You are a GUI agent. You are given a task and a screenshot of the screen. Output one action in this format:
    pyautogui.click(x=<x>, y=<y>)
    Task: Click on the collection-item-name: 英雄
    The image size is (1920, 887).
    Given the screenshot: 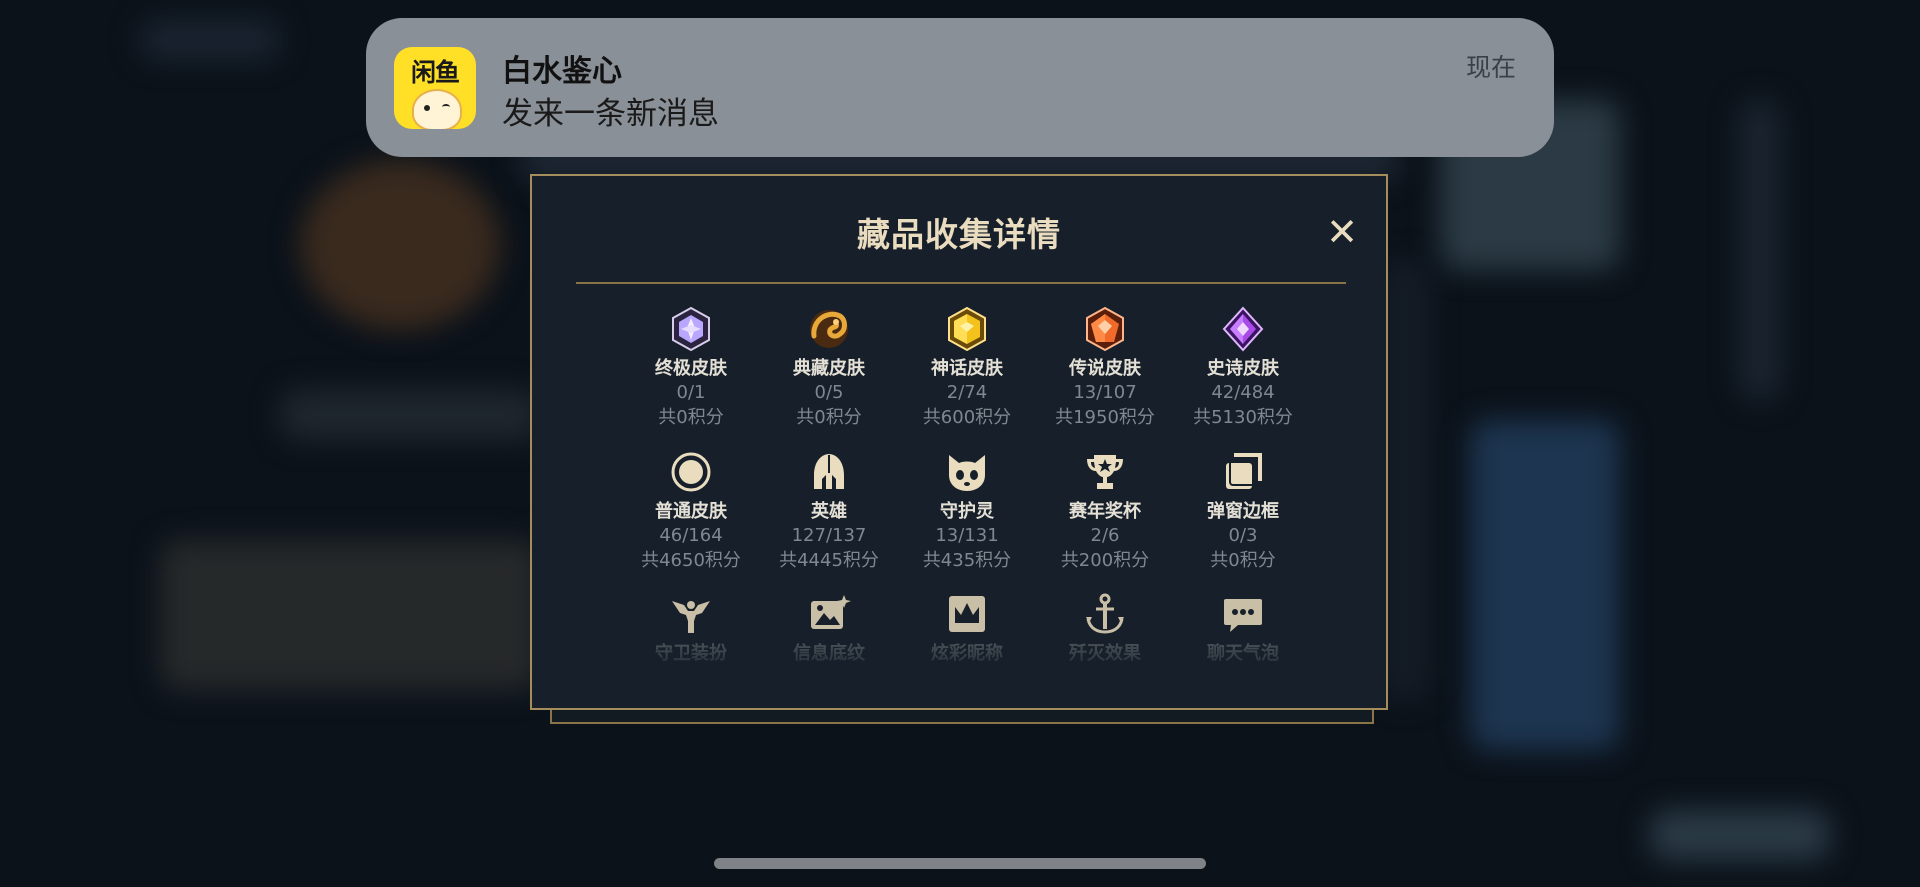 What is the action you would take?
    pyautogui.click(x=829, y=511)
    